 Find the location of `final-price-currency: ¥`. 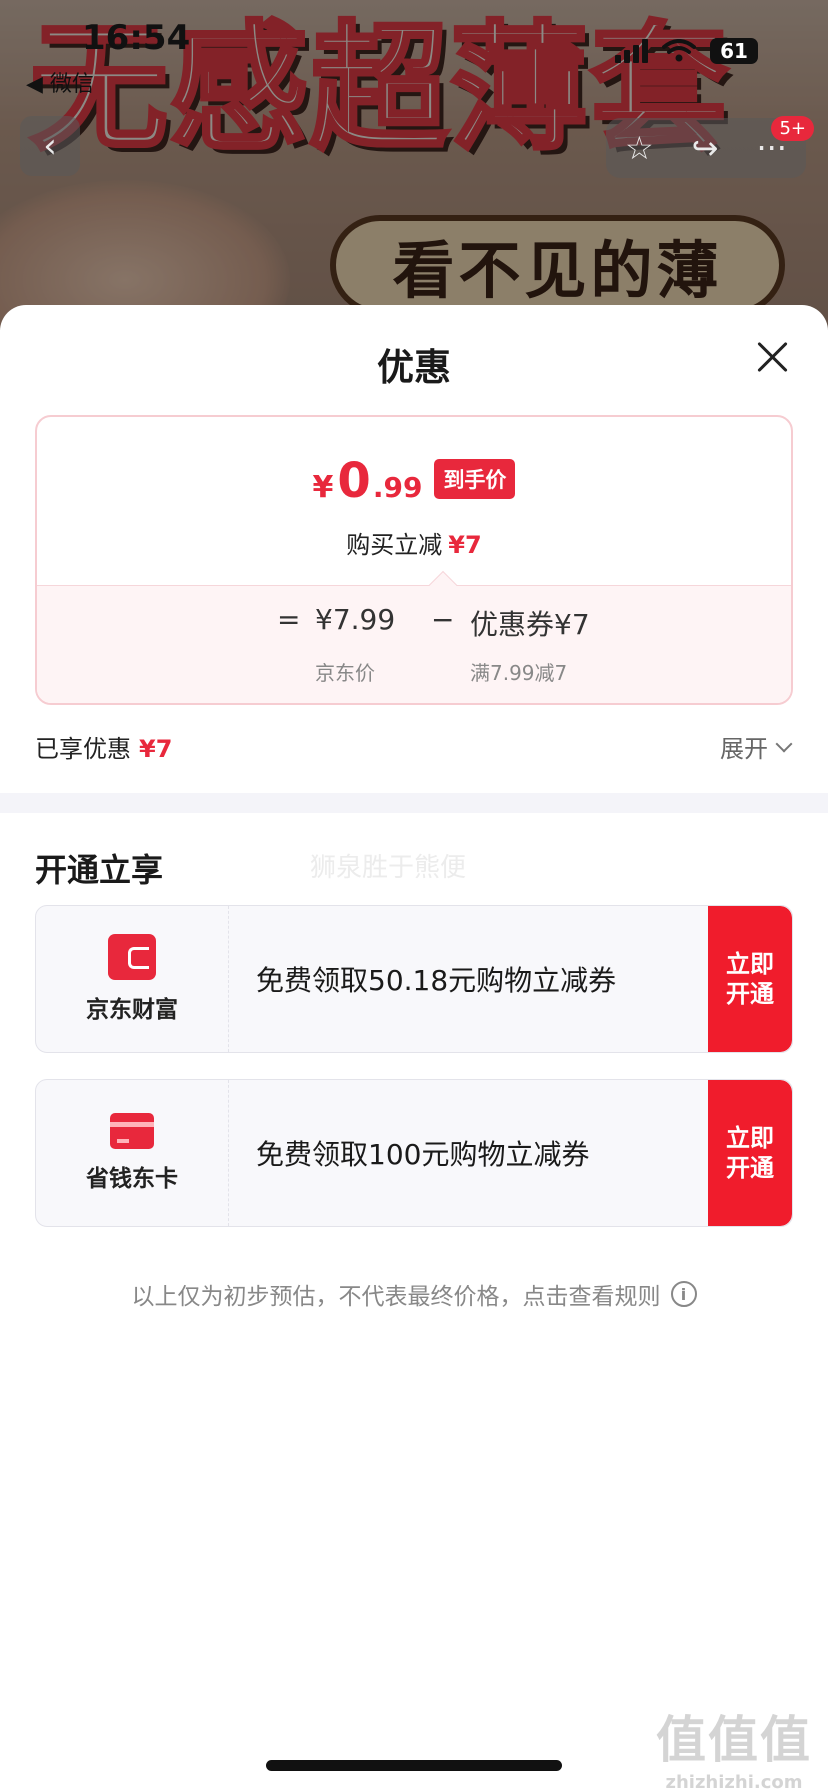

final-price-currency: ¥ is located at coordinates (323, 487).